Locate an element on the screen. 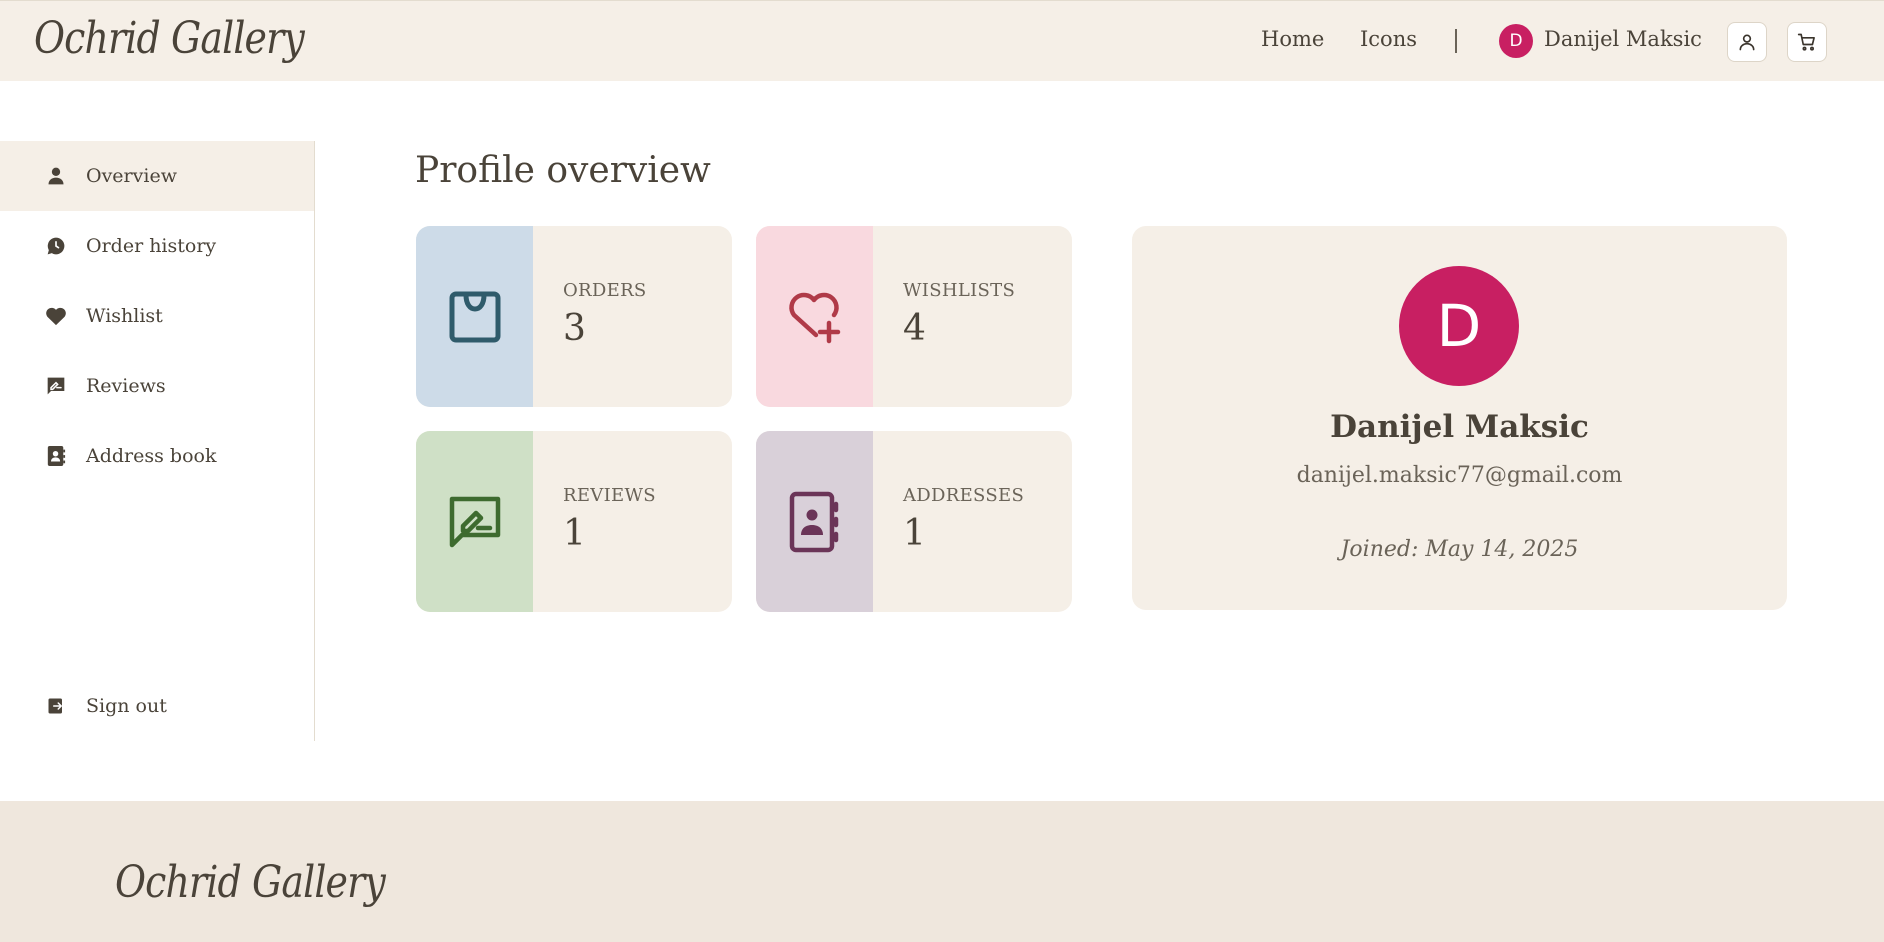 The image size is (1884, 942). stat-card-wishlists: WISHLISTS 4 is located at coordinates (914, 316).